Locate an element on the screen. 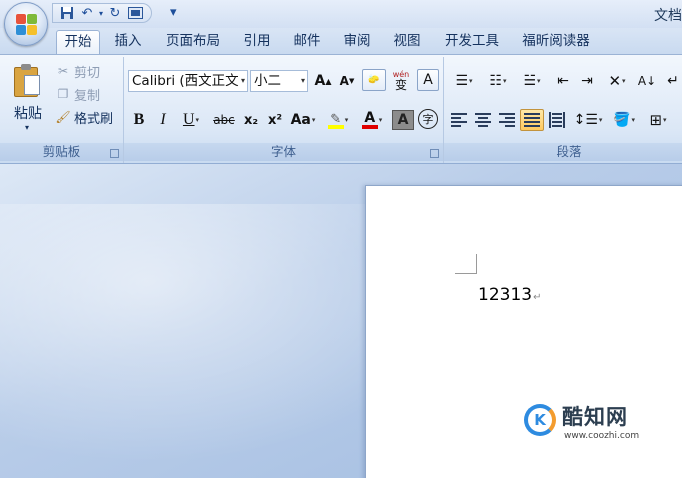 The image size is (682, 478). clear-format-icon: 🧽 is located at coordinates (374, 80).